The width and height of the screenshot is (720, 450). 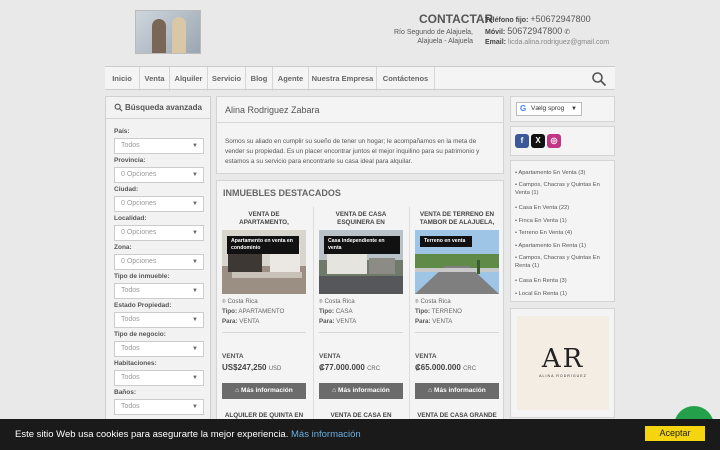 I want to click on filter-value: 0 Opciones, so click(x=139, y=261).